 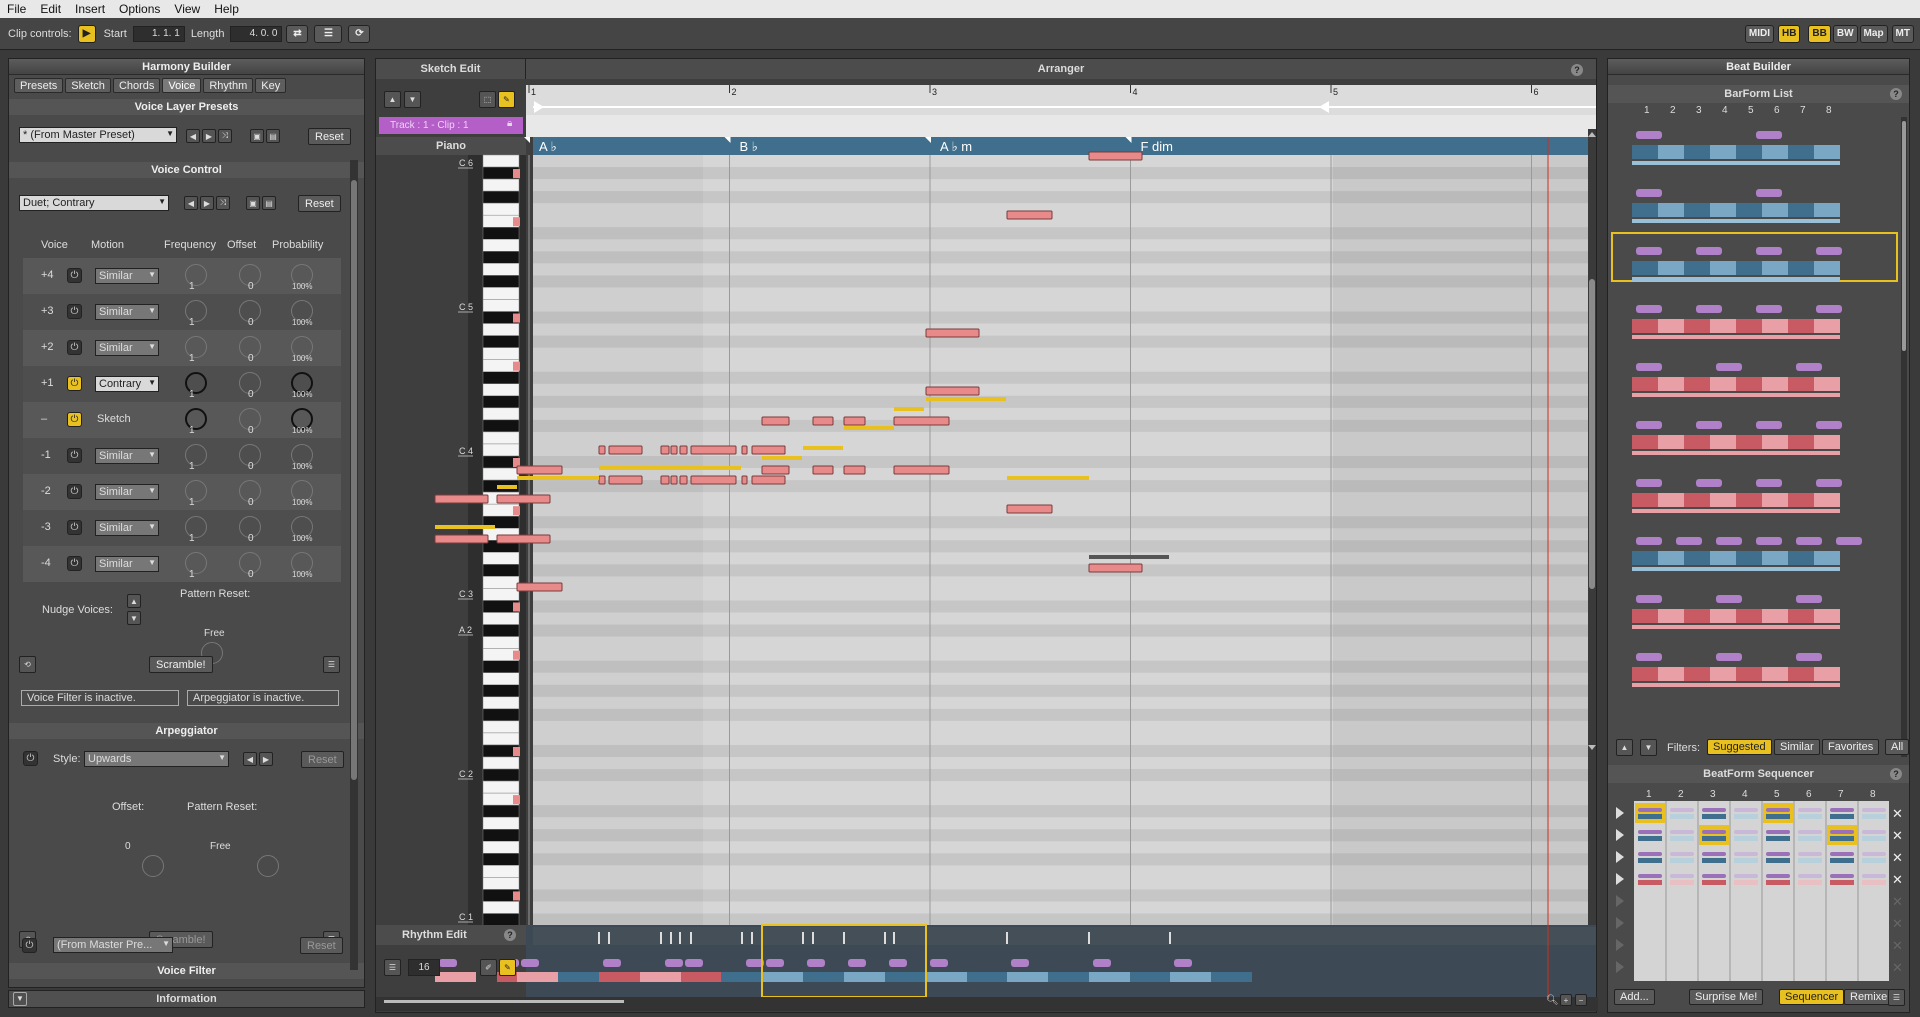 I want to click on bb-button: BB, so click(x=1819, y=33).